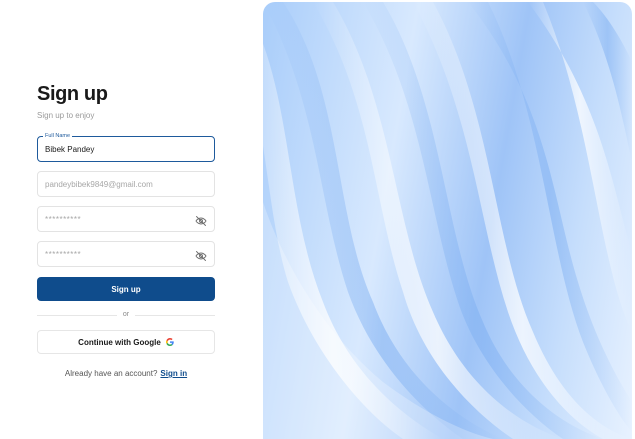  I want to click on confirm-password-input, so click(126, 254).